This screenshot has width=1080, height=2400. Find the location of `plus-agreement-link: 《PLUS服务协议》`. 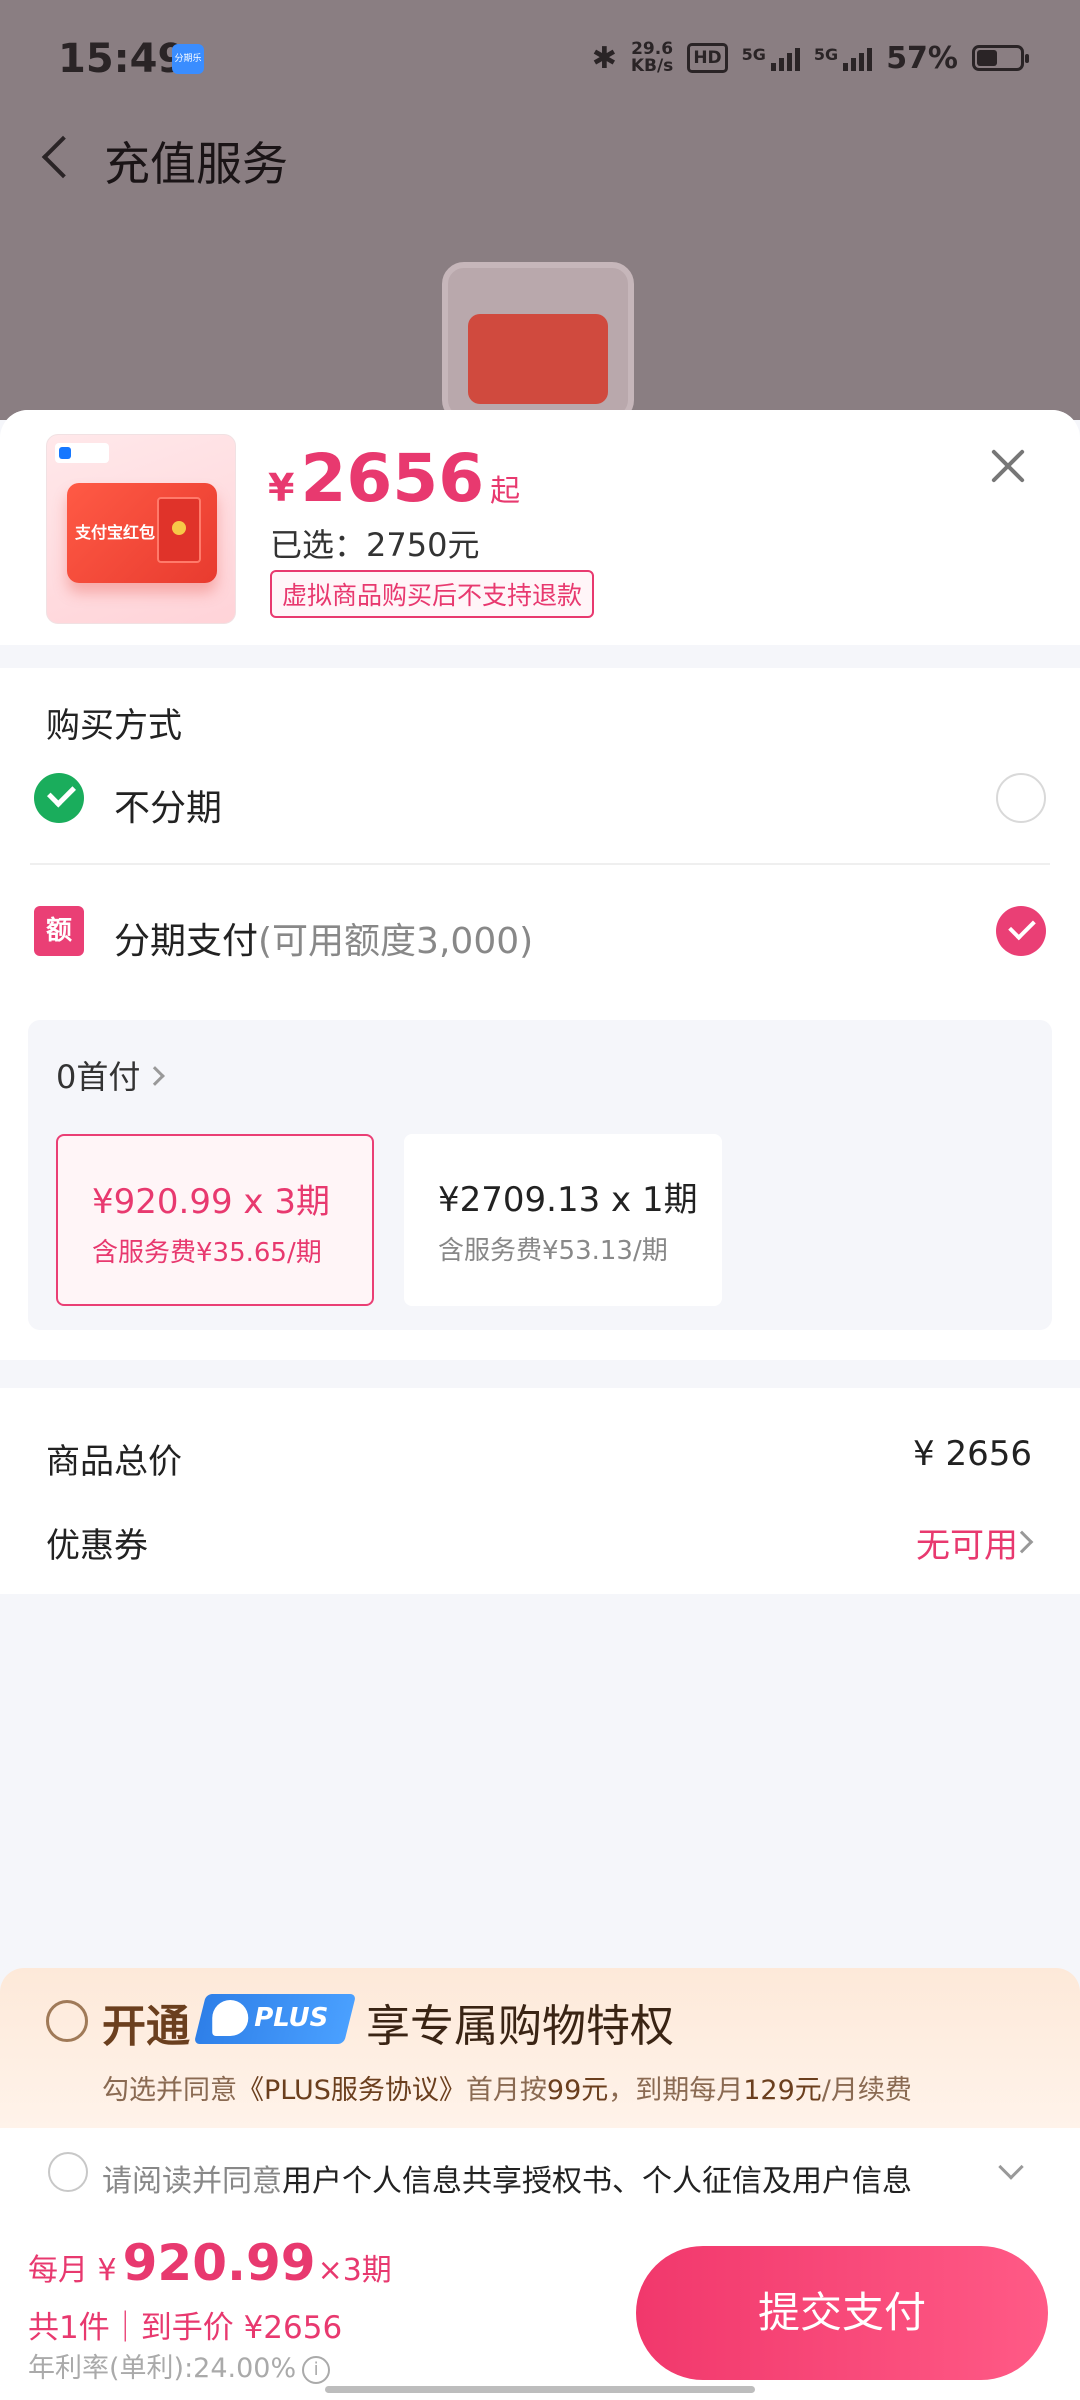

plus-agreement-link: 《PLUS服务协议》 is located at coordinates (351, 2090).